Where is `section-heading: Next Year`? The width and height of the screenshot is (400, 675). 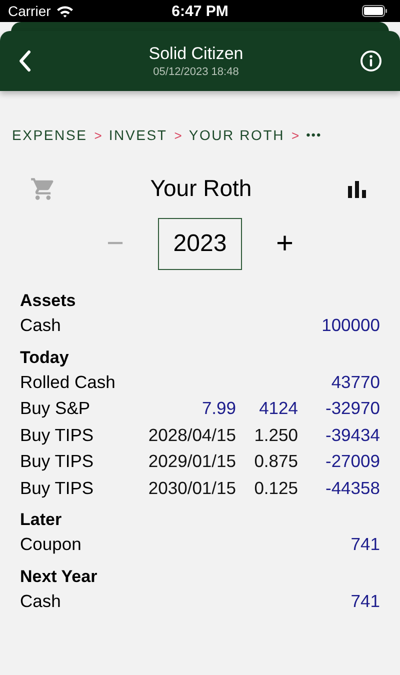
section-heading: Next Year is located at coordinates (59, 577).